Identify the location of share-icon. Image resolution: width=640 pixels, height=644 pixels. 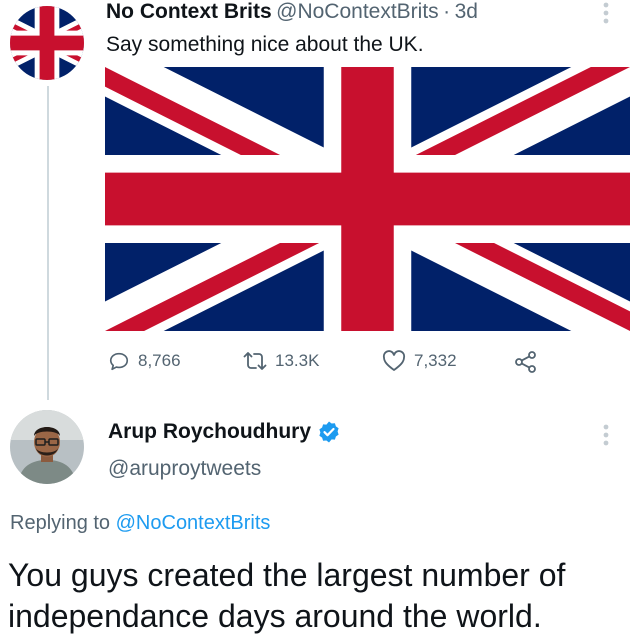
(525, 362).